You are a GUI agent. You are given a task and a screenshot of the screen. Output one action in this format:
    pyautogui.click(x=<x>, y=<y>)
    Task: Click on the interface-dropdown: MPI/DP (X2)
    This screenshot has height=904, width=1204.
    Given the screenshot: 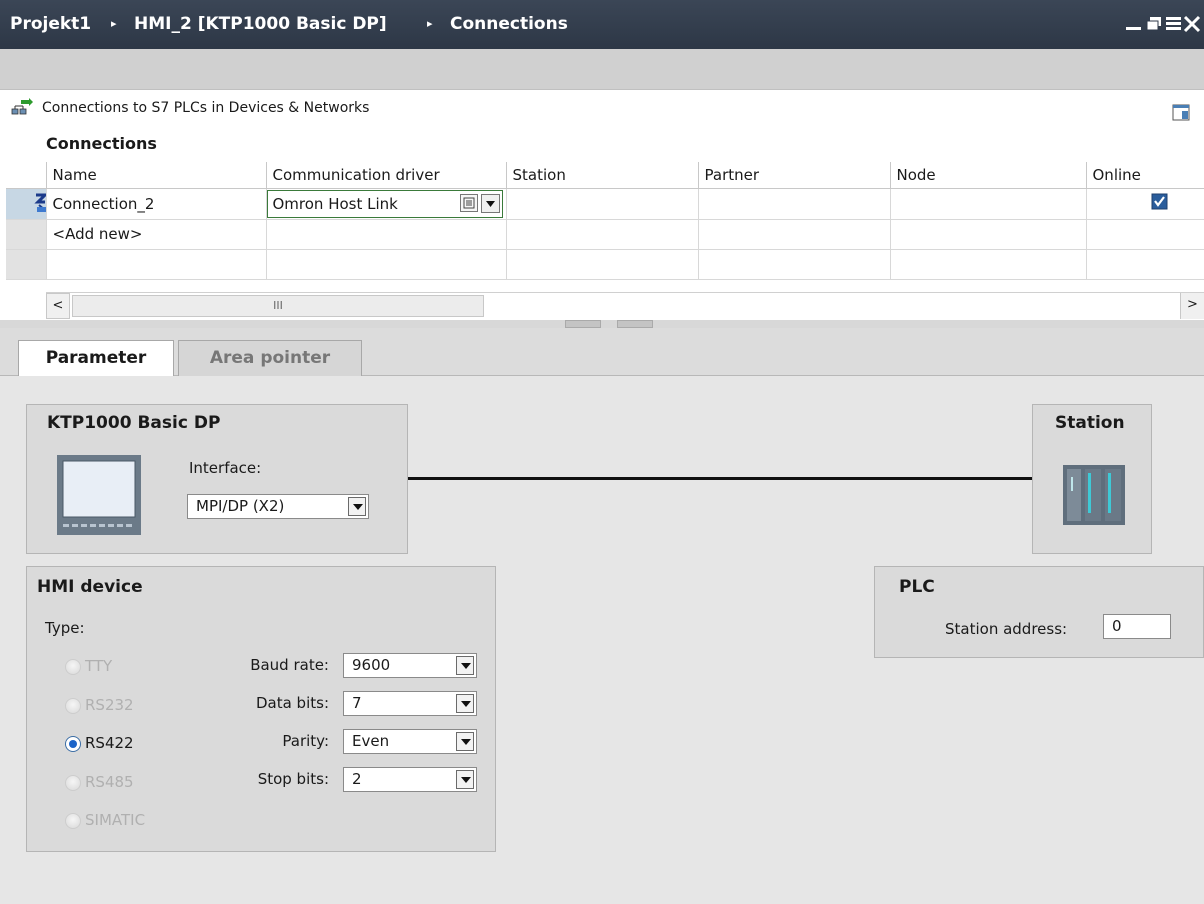 What is the action you would take?
    pyautogui.click(x=278, y=506)
    